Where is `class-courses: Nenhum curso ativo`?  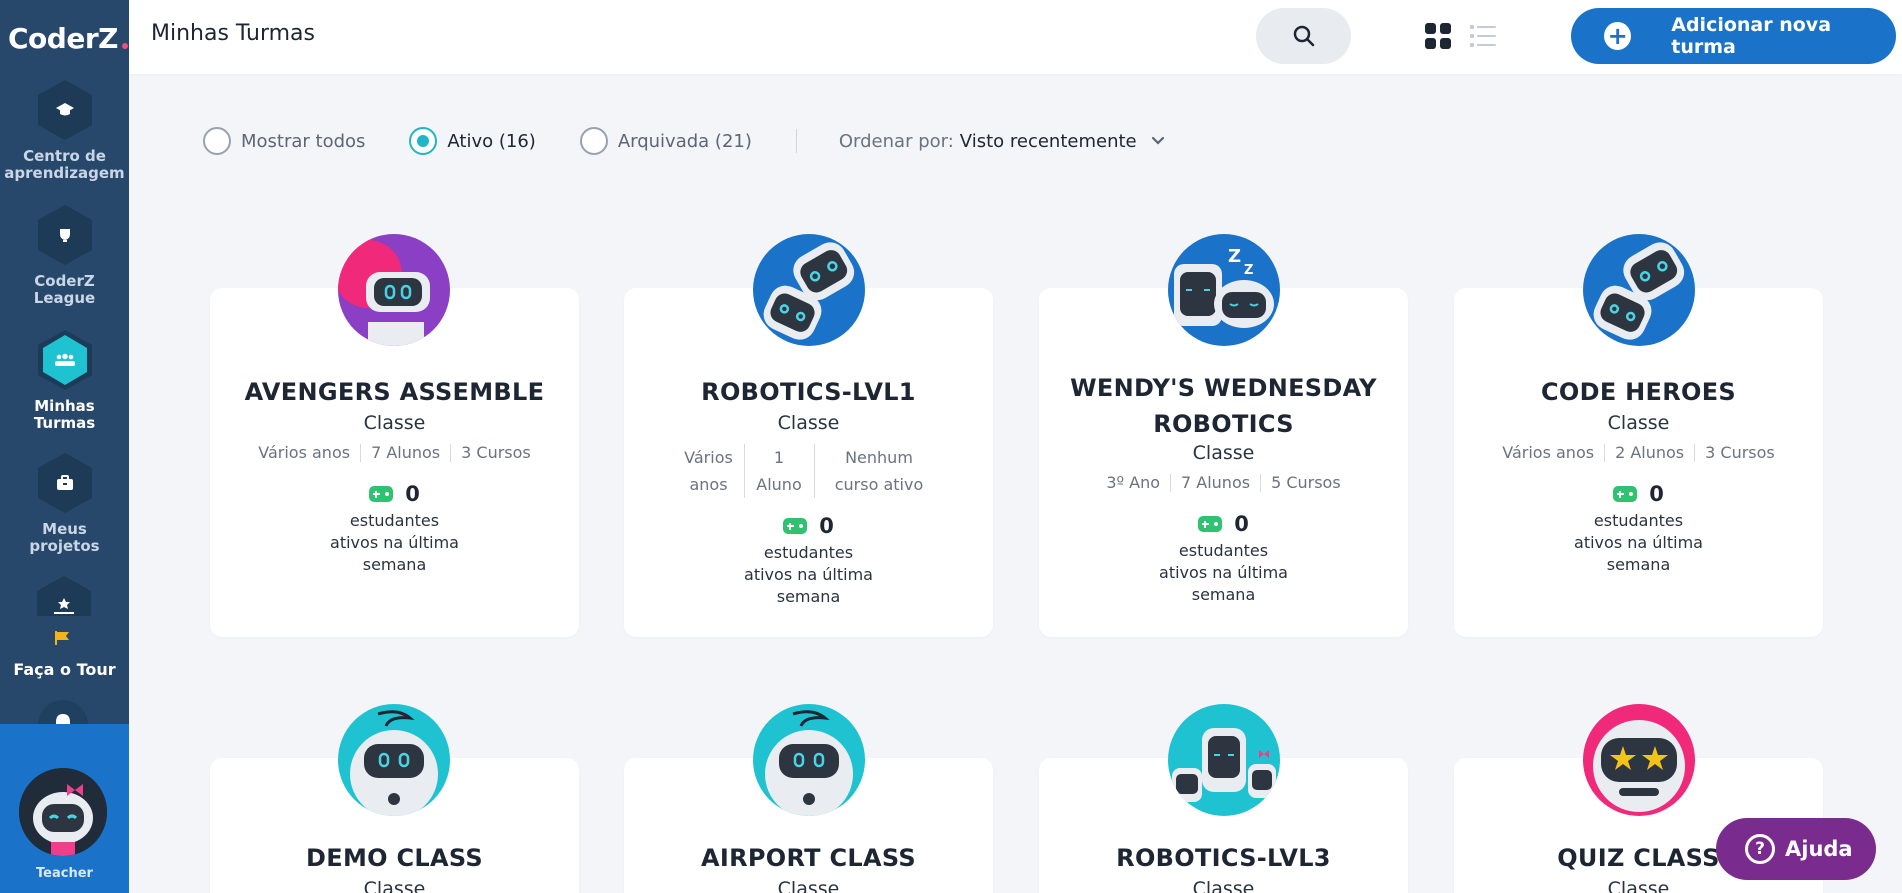
class-courses: Nenhum curso ativo is located at coordinates (878, 471).